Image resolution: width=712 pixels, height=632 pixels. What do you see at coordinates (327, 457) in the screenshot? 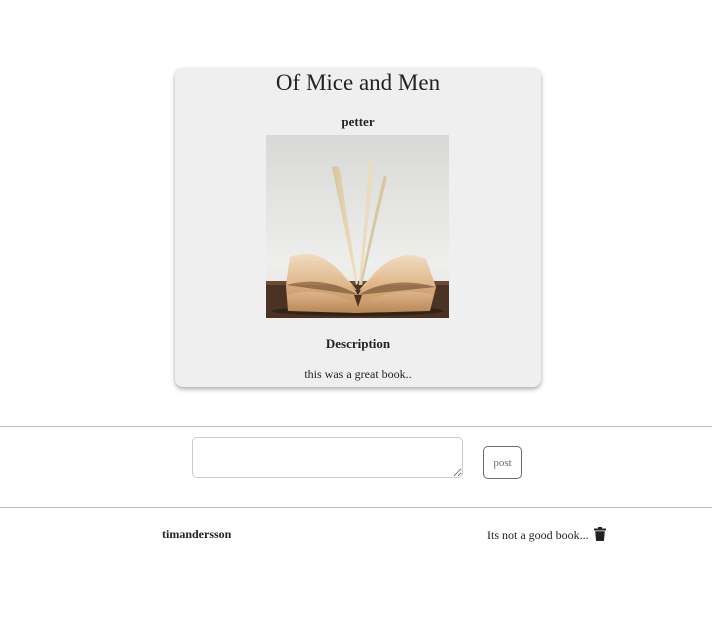
I see `comment-input` at bounding box center [327, 457].